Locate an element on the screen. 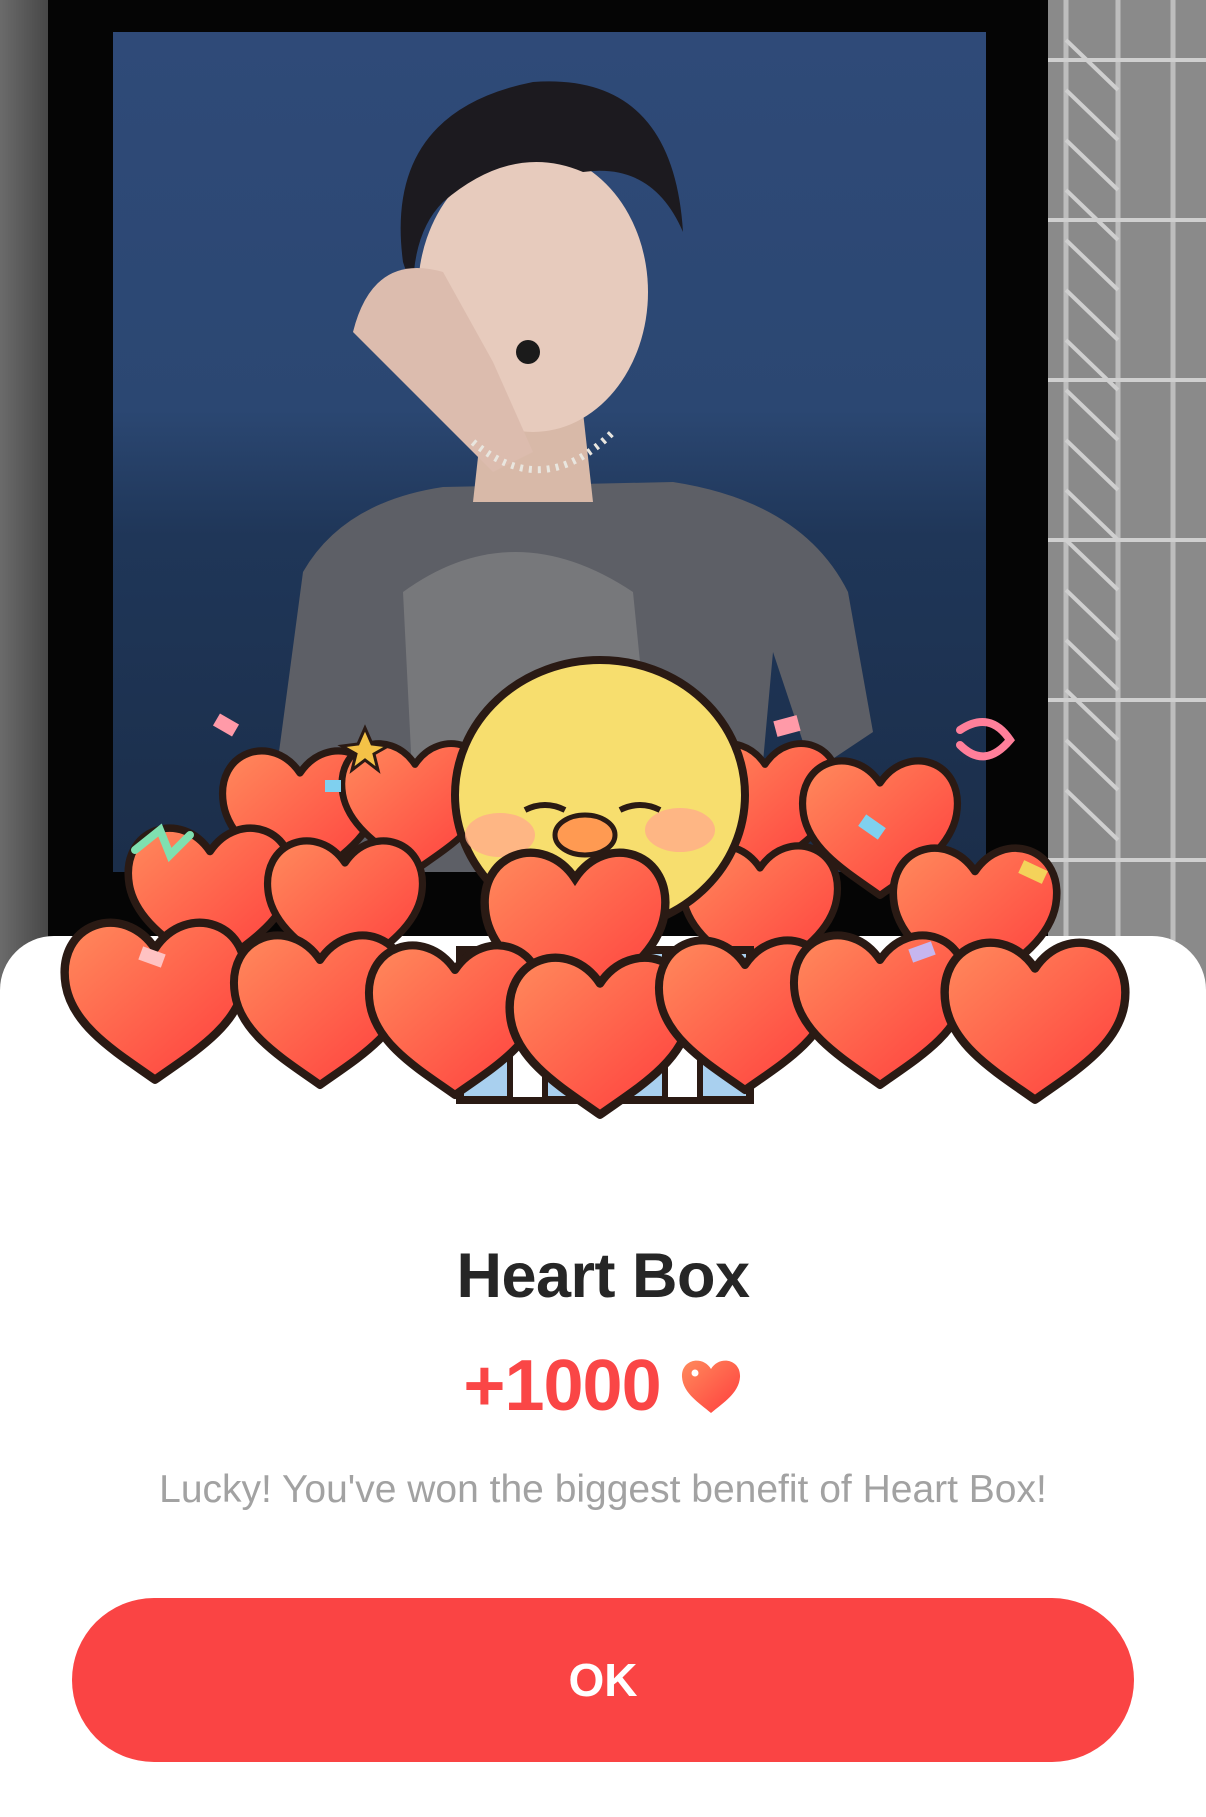 The height and width of the screenshot is (1817, 1206). heart-icon is located at coordinates (710, 1386).